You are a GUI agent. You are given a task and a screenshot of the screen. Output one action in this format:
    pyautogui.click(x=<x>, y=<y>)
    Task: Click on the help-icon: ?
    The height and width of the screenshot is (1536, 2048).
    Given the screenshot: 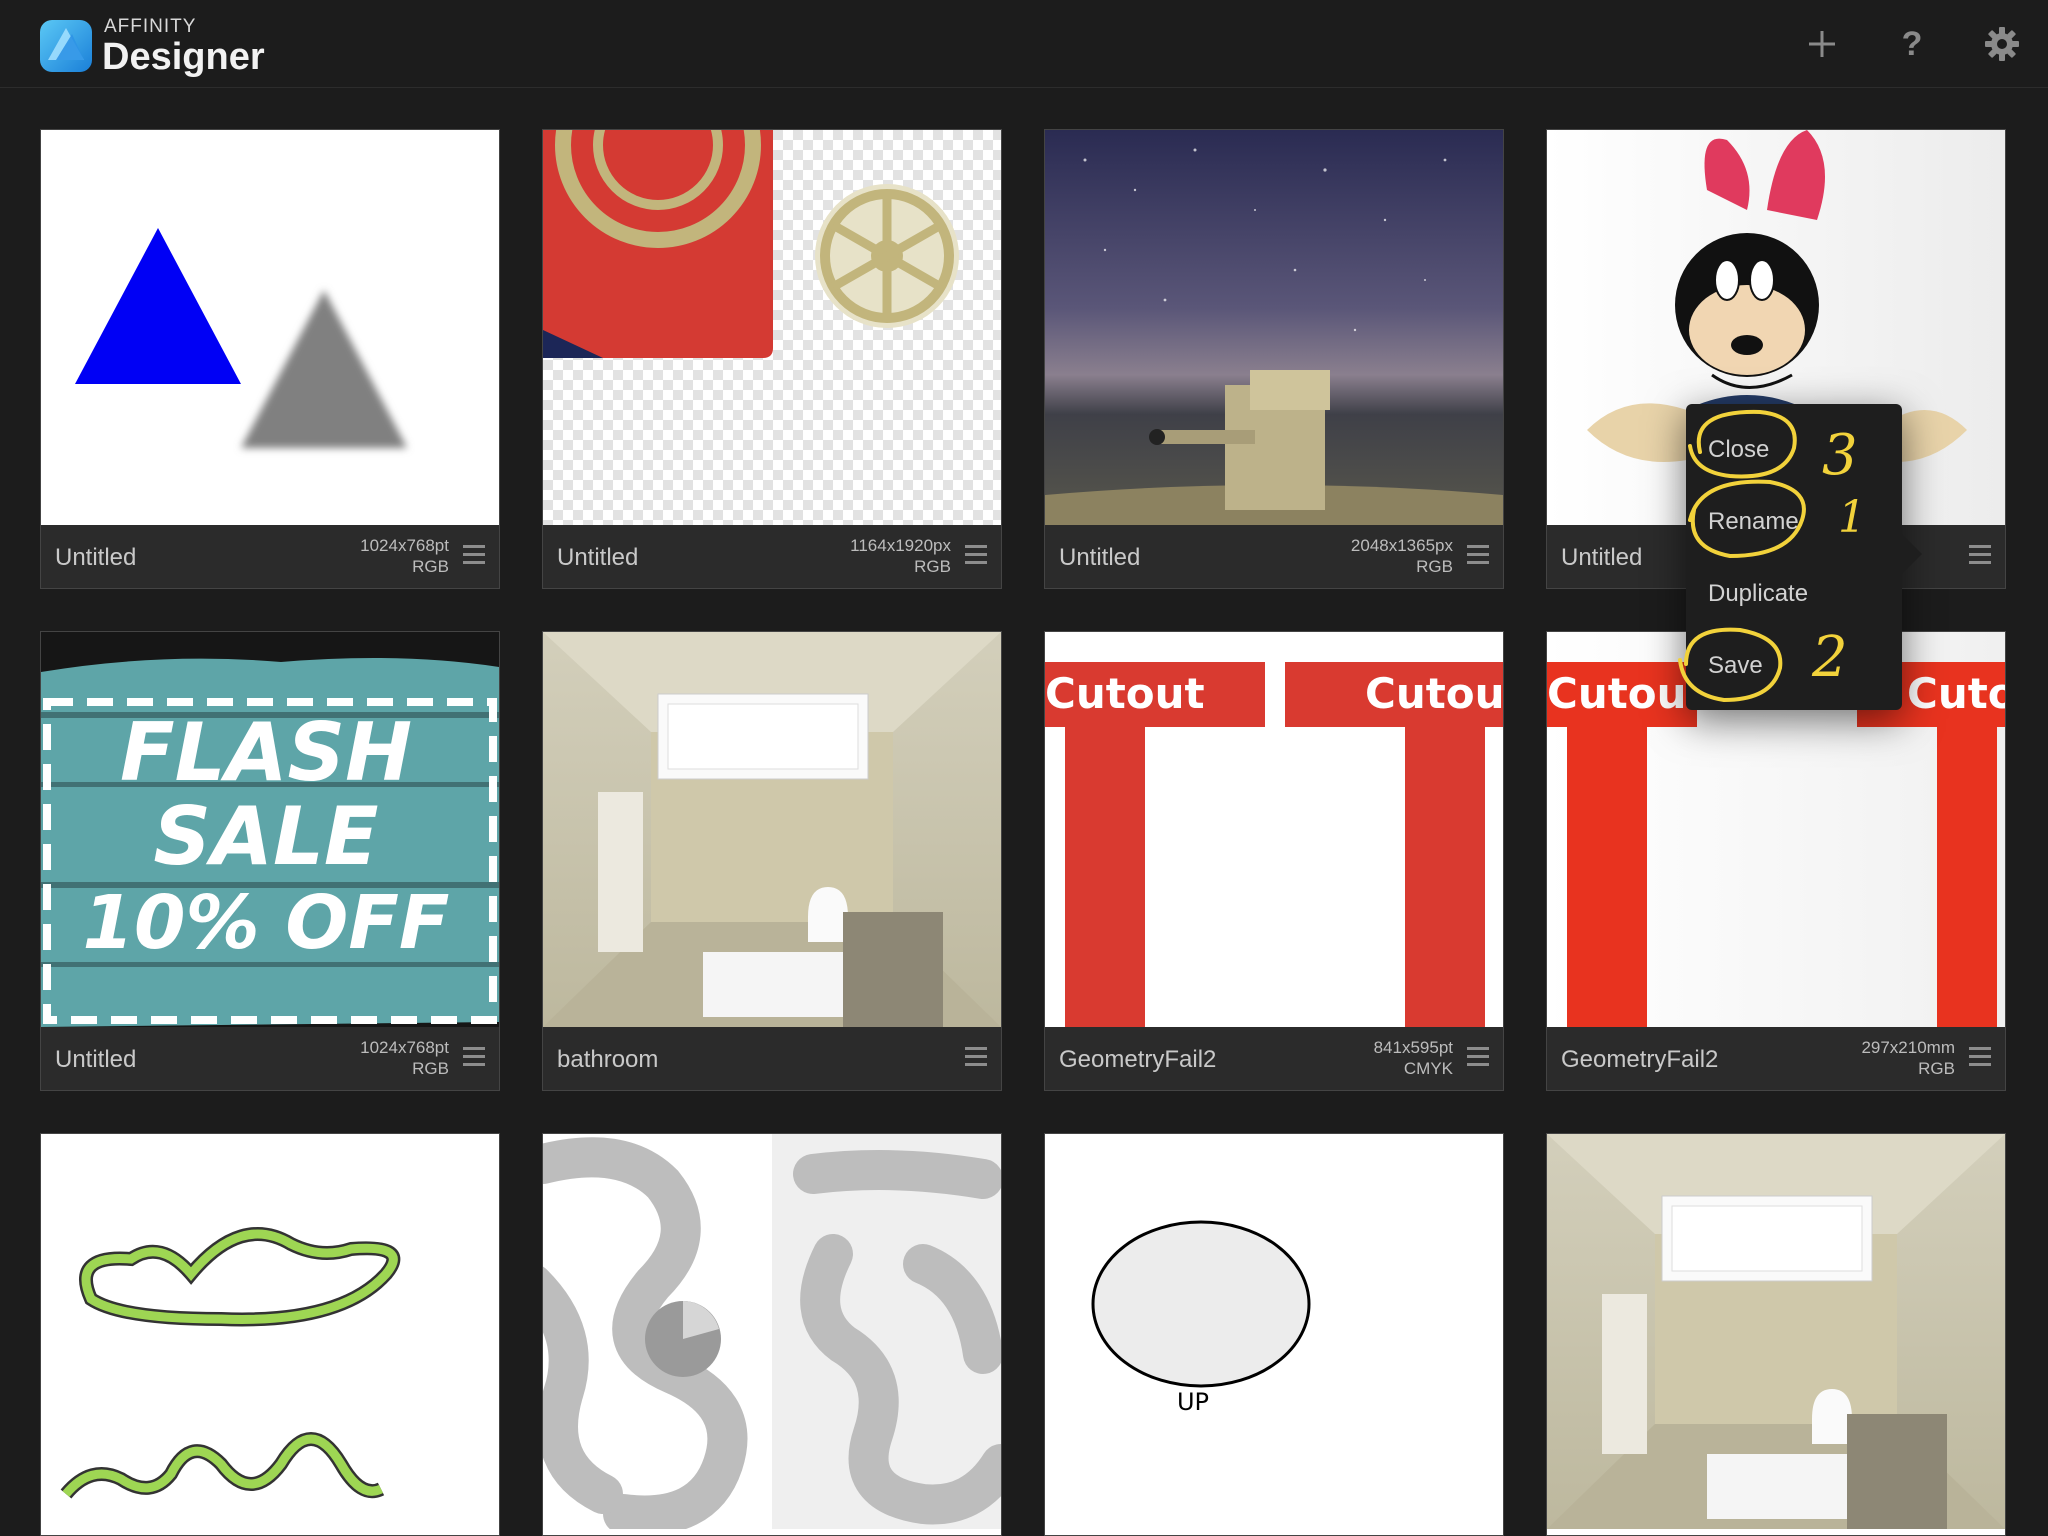 What is the action you would take?
    pyautogui.click(x=1912, y=43)
    